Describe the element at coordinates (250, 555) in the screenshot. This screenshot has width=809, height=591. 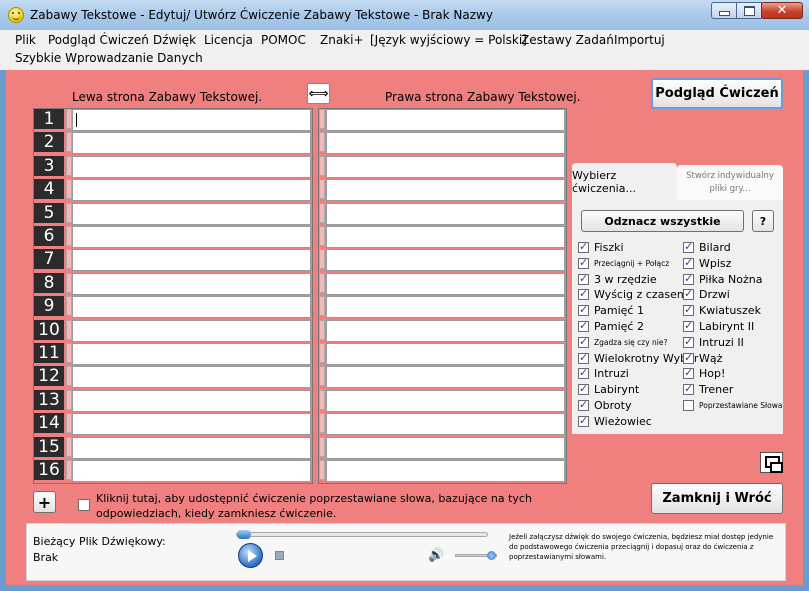
I see `play-button` at that location.